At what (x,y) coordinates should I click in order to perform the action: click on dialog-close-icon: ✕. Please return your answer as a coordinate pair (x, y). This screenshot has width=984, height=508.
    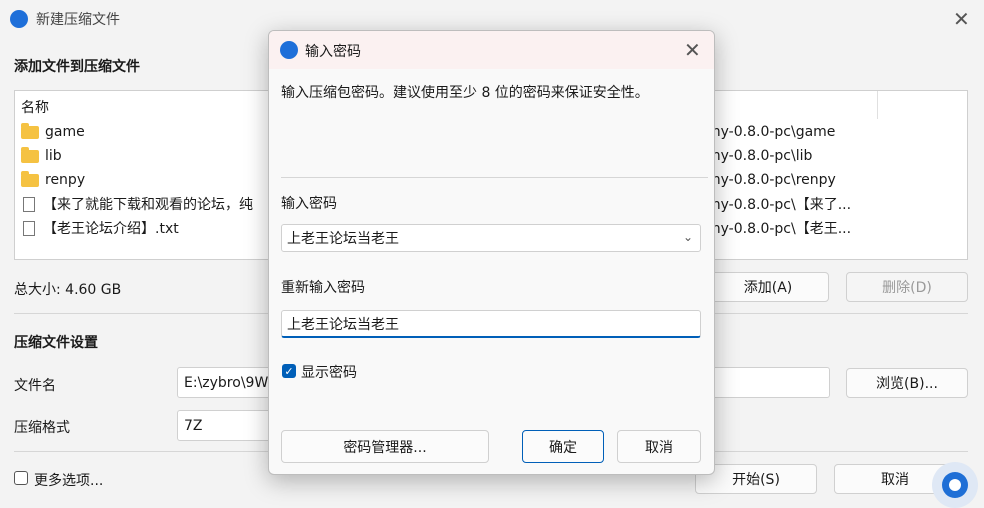
    Looking at the image, I should click on (692, 50).